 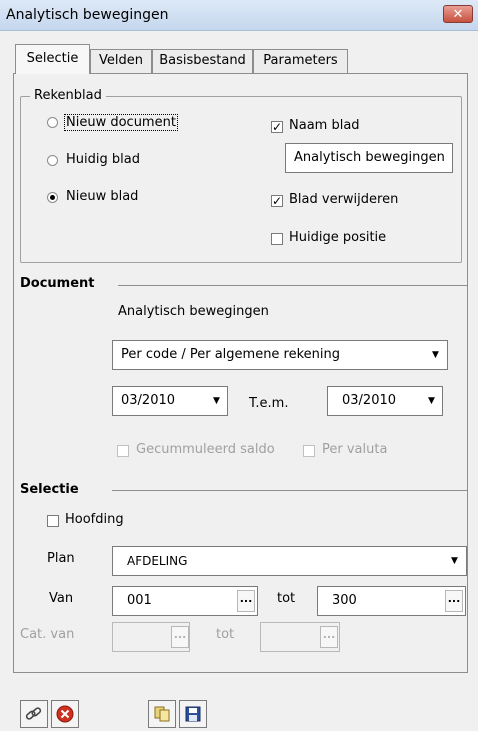 What do you see at coordinates (123, 451) in the screenshot?
I see `gecummuleerd-checkbox` at bounding box center [123, 451].